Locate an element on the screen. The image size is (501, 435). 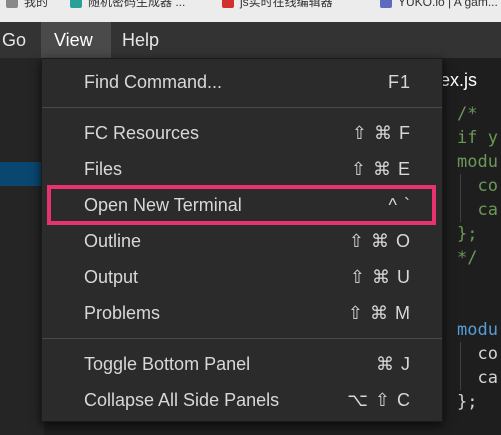
menu-item-open-new-terminal: Open New Terminal ^ ` is located at coordinates (242, 205).